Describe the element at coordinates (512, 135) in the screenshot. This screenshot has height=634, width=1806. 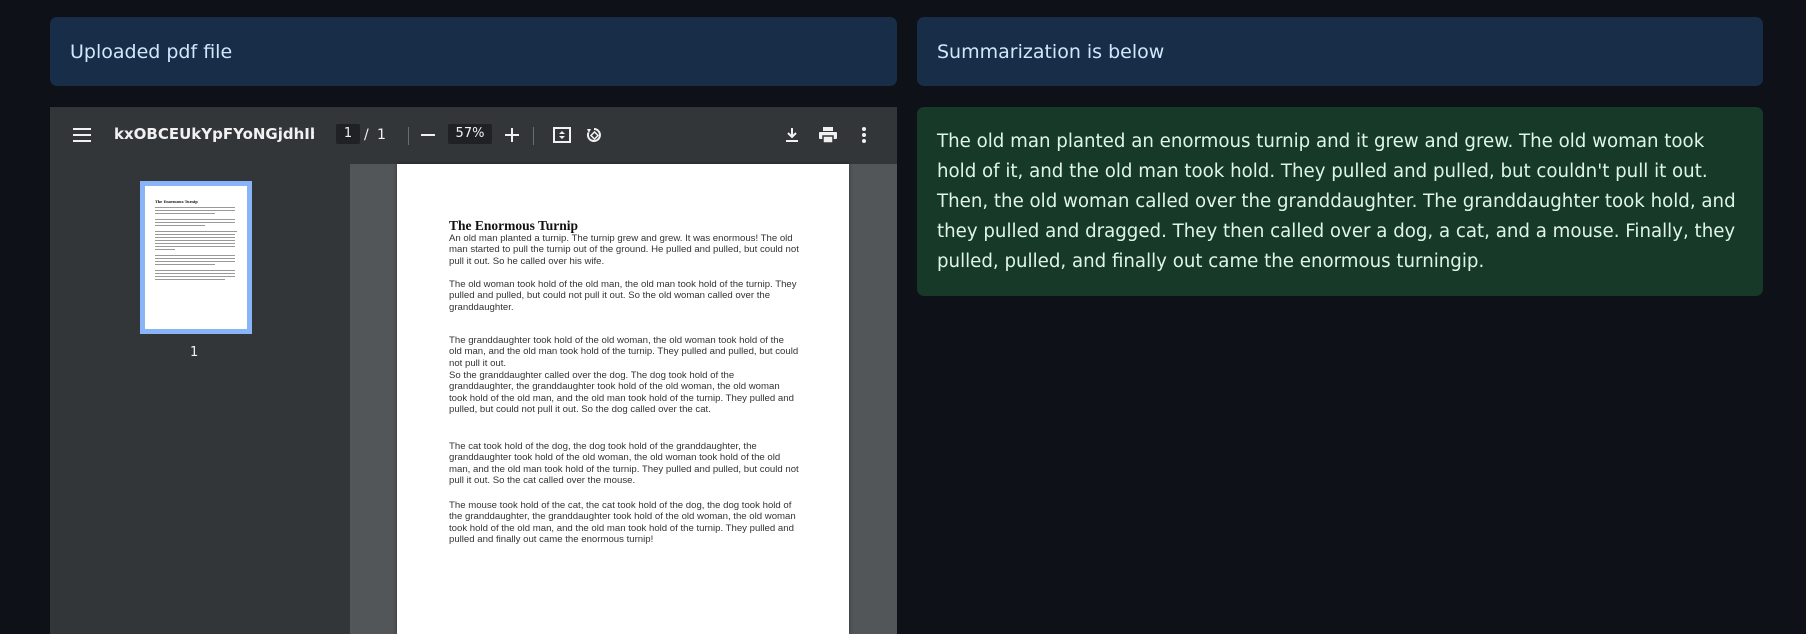
I see `zoom-in-icon` at that location.